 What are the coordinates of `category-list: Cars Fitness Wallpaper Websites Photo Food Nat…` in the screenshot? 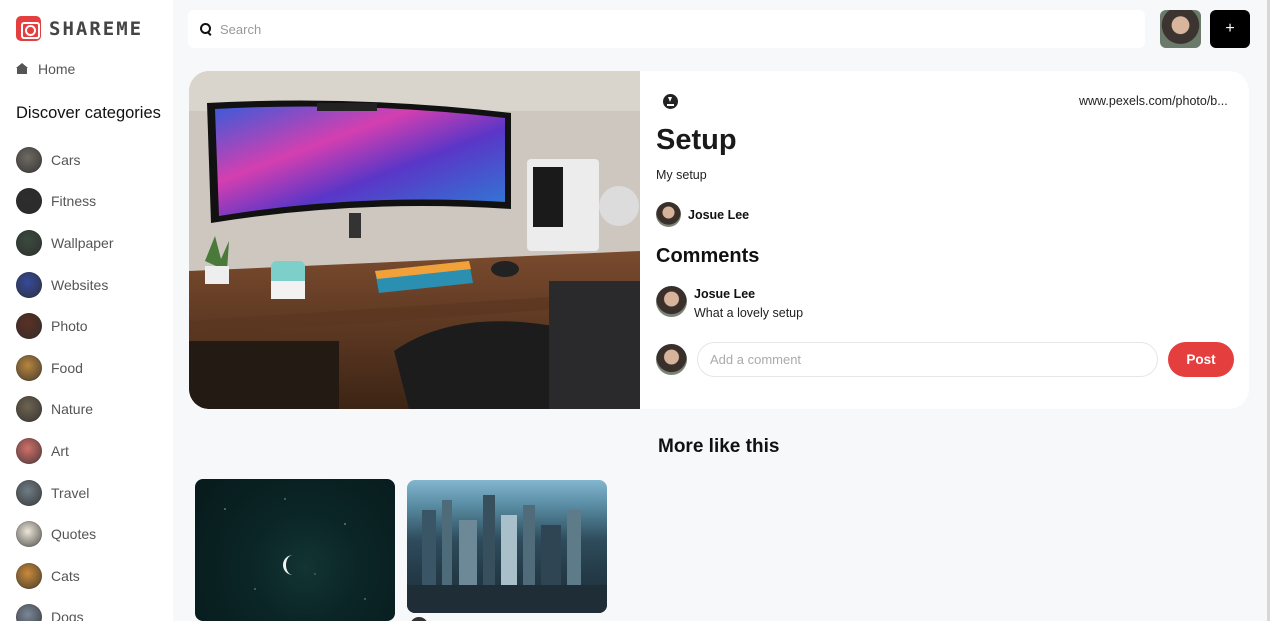 It's located at (65, 380).